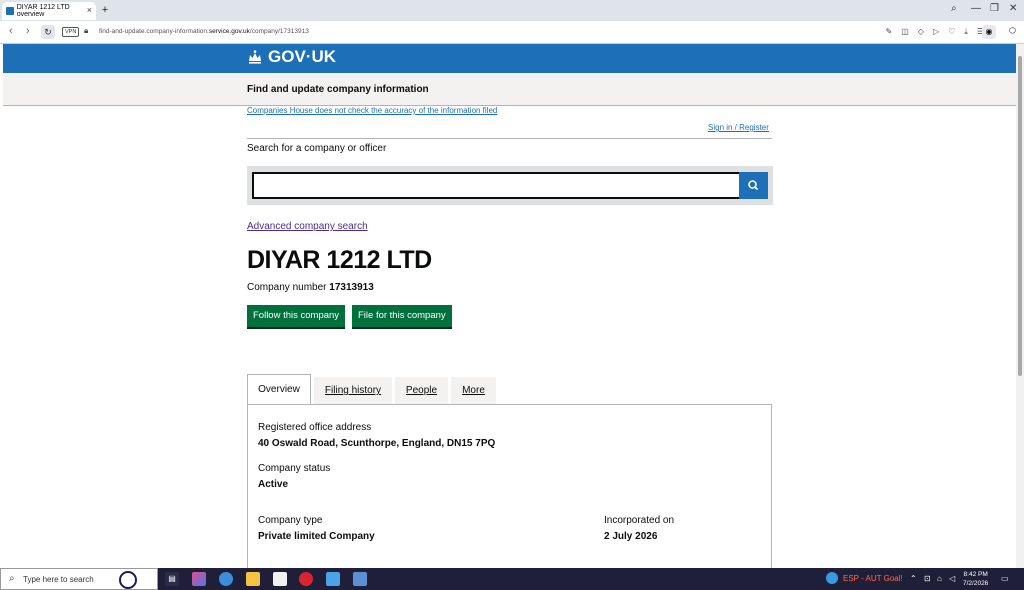 The height and width of the screenshot is (590, 1024). I want to click on camera-icon: ◫, so click(905, 32).